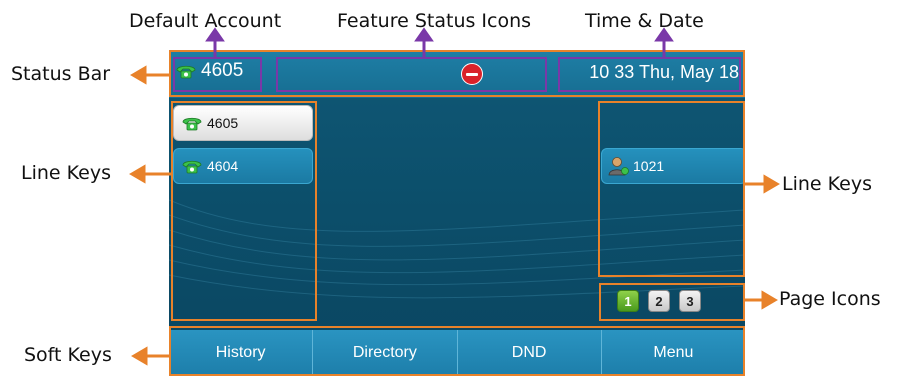  I want to click on default-account-callout: Default Account, so click(205, 21).